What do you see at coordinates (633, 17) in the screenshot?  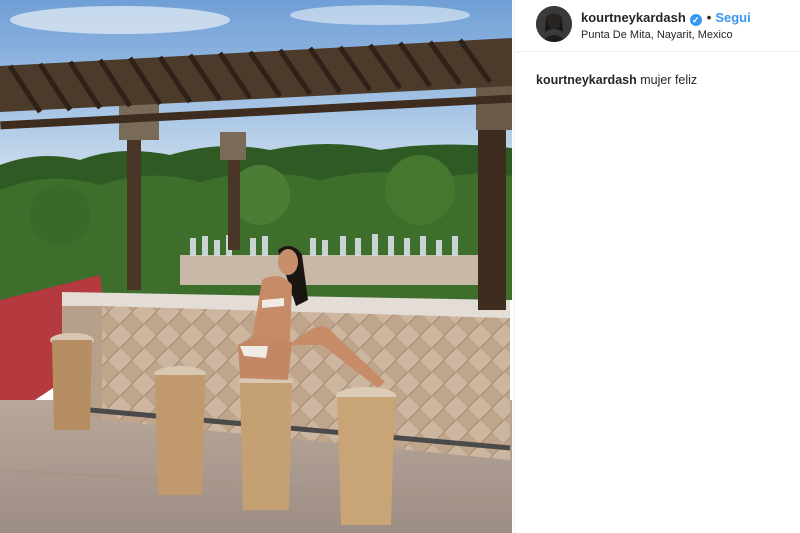 I see `username-link: kourtneykardash` at bounding box center [633, 17].